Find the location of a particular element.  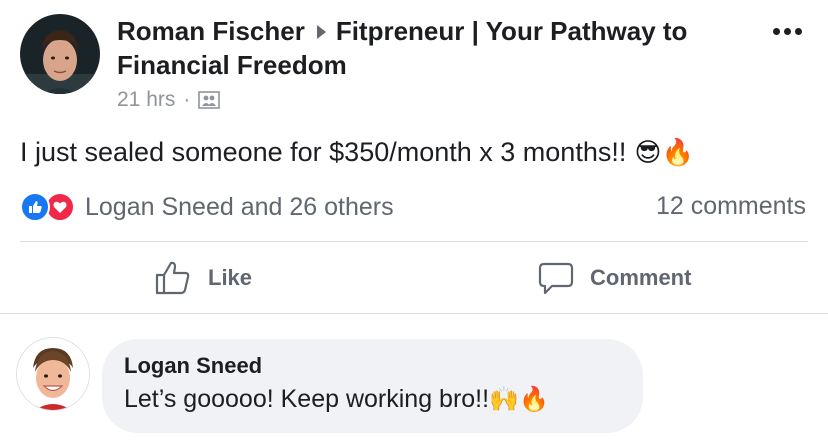

comment-button: Comment is located at coordinates (614, 278).